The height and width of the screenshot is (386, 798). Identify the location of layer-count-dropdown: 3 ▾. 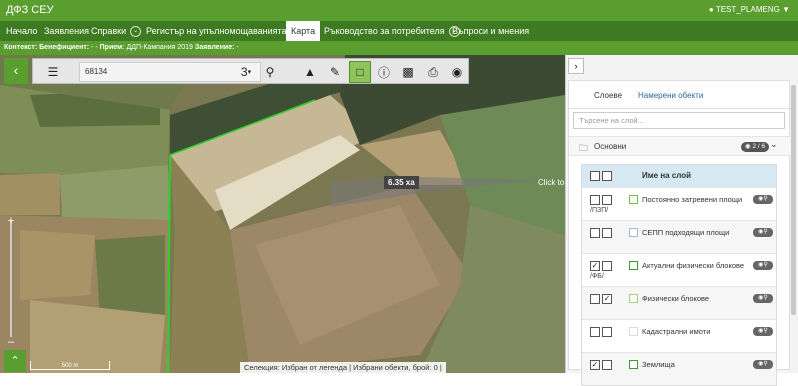
(246, 72).